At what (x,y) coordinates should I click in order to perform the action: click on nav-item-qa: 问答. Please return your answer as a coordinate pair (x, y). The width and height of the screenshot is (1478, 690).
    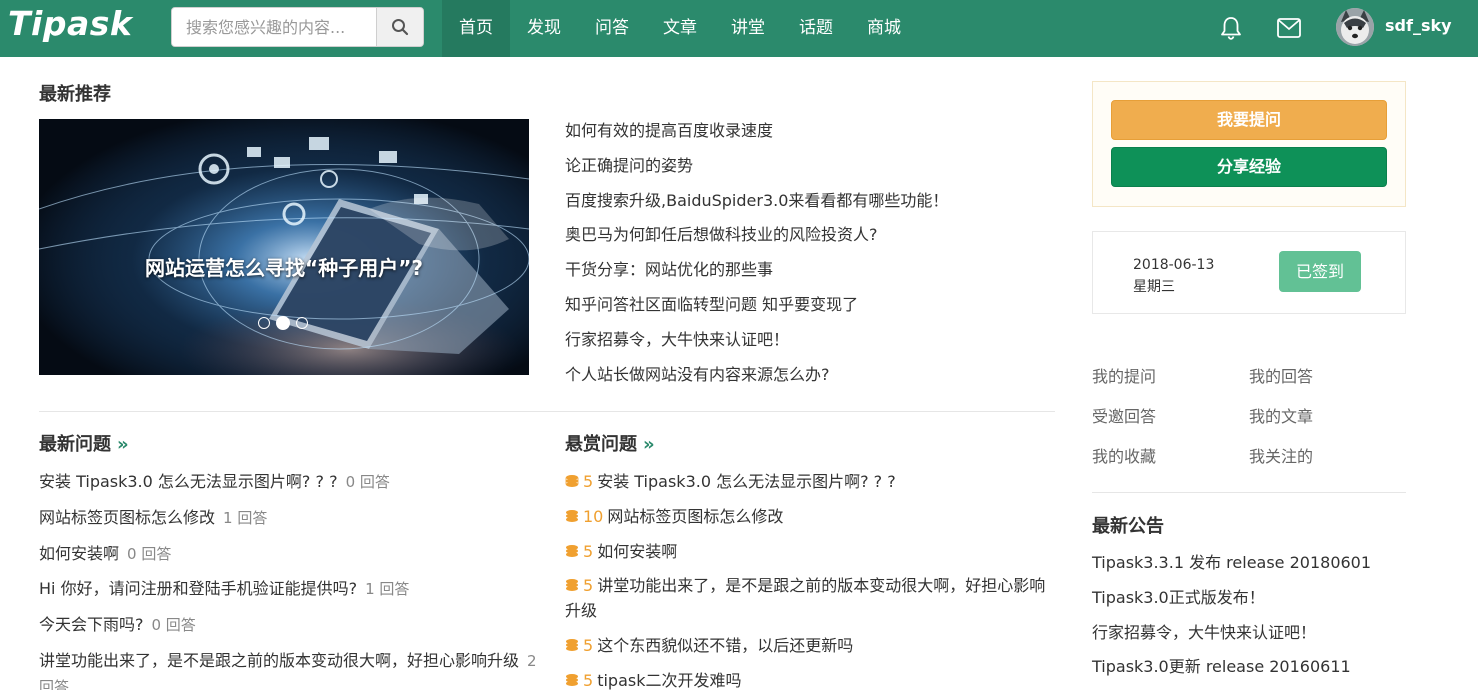
    Looking at the image, I should click on (612, 28).